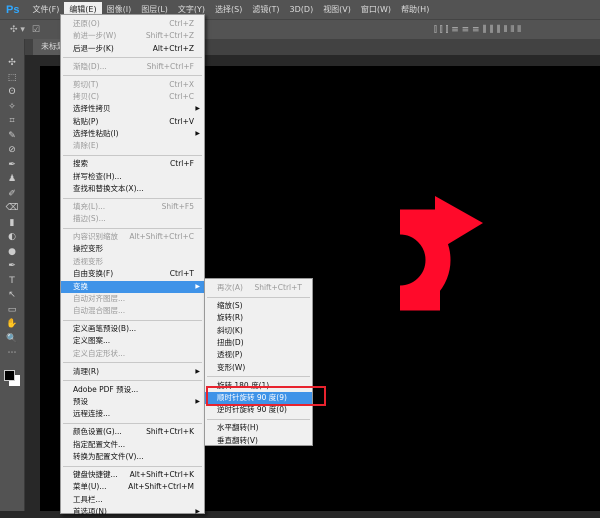  Describe the element at coordinates (132, 372) in the screenshot. I see `edit_menu-item: 清理(R) ▶` at that location.